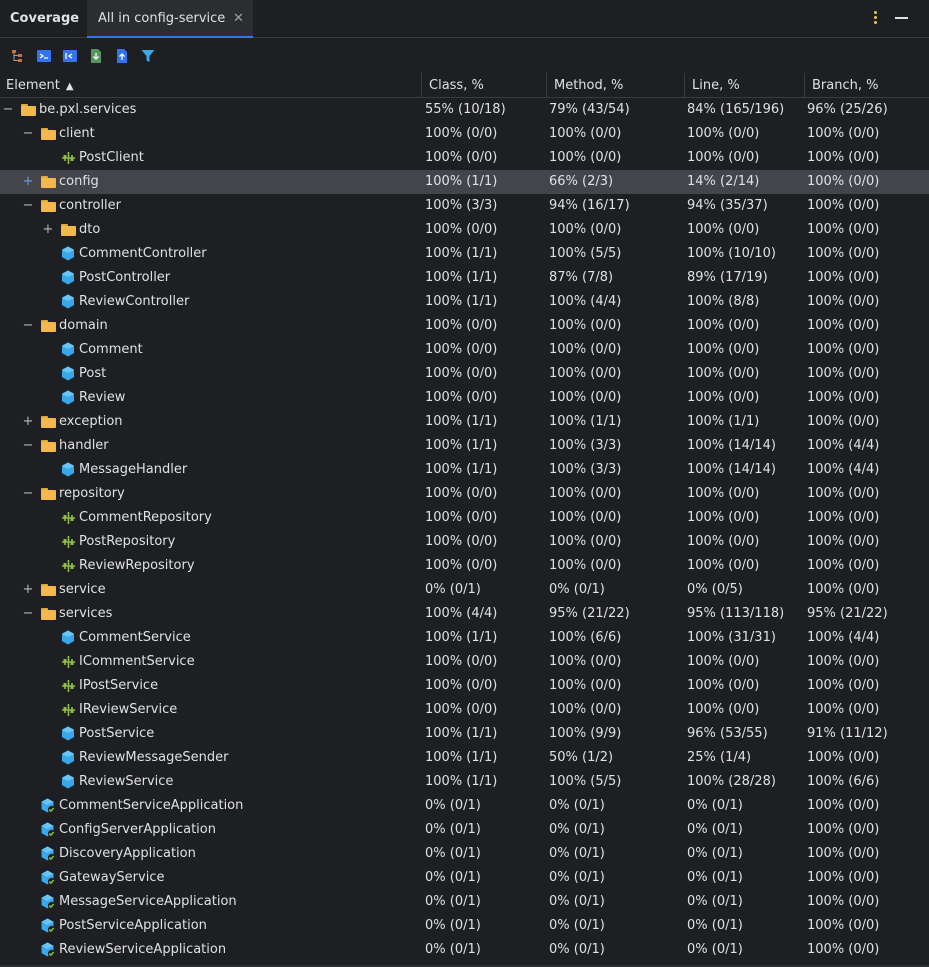 The width and height of the screenshot is (929, 967). What do you see at coordinates (210, 926) in the screenshot?
I see `element-cell: PostServiceApplication` at bounding box center [210, 926].